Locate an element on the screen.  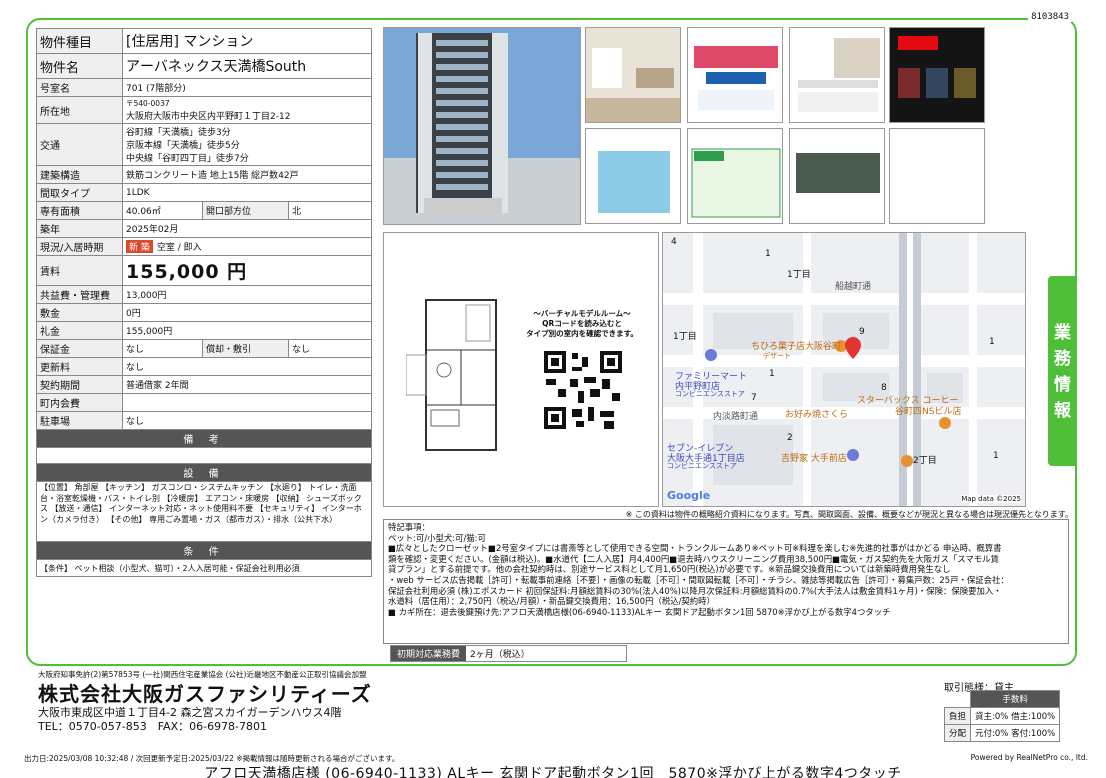
transit-value: 谷町線「天満橋」徒歩3分 京阪本線「天満橋」徒歩5分 中央線「谷町四丁目」徒歩7分 is located at coordinates (247, 144).